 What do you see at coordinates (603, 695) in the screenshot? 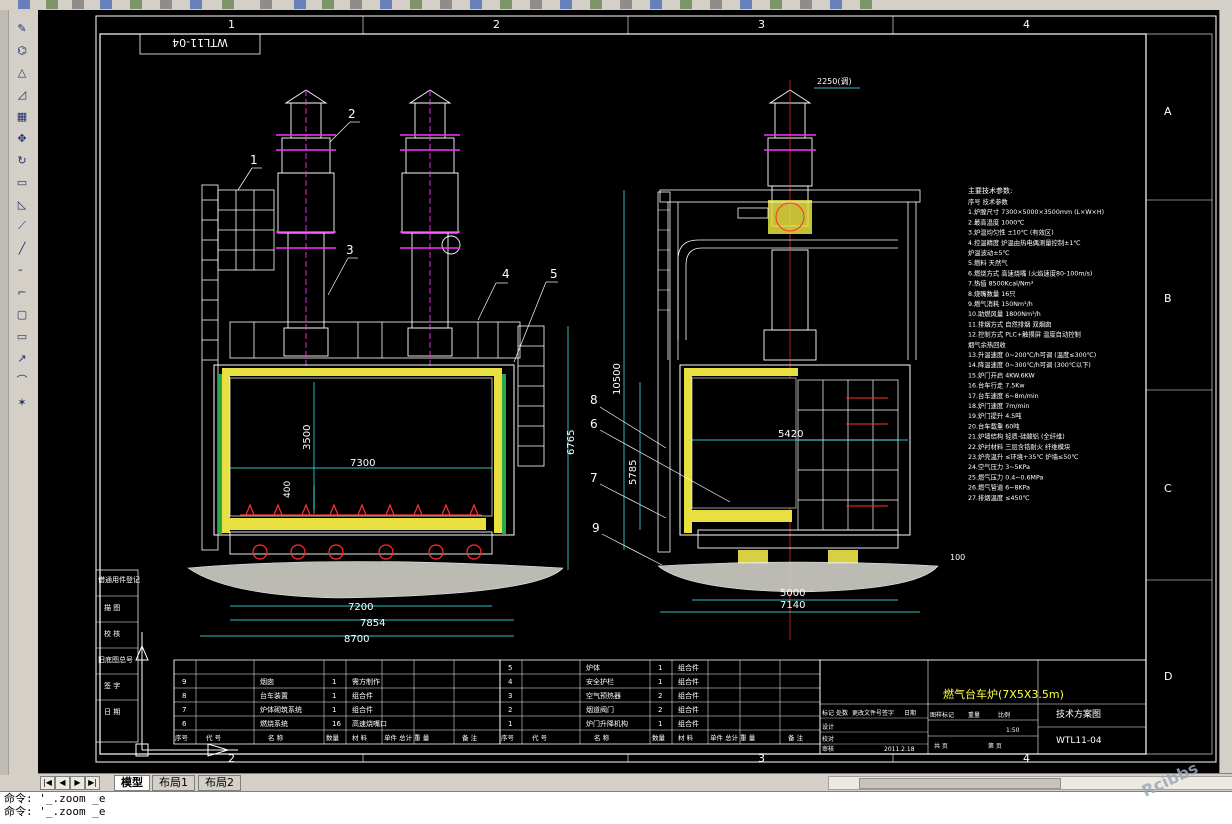
I see `bom-right-cell: 空气预热器` at bounding box center [603, 695].